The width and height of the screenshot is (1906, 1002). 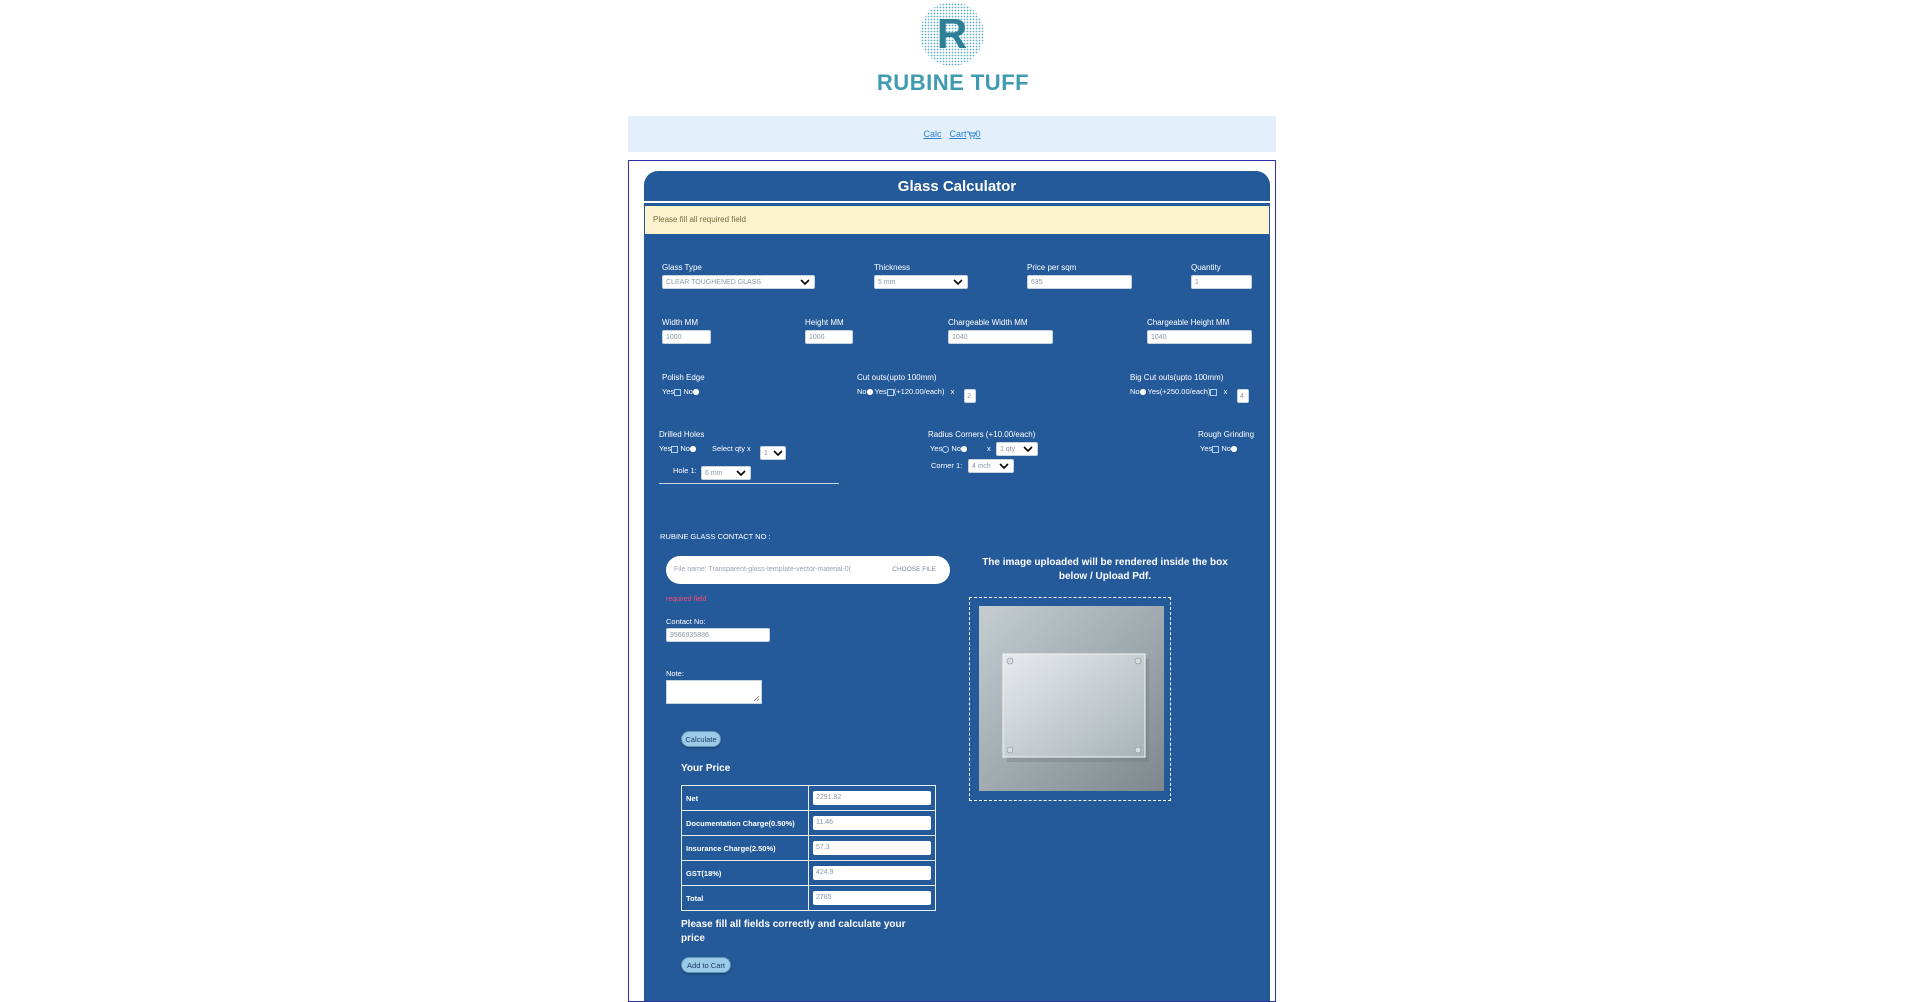 What do you see at coordinates (692, 449) in the screenshot?
I see `drilled-holes-no-radio` at bounding box center [692, 449].